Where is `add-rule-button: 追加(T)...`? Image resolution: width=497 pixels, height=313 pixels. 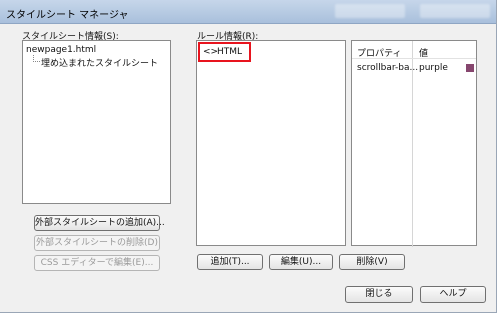
add-rule-button: 追加(T)... is located at coordinates (230, 262).